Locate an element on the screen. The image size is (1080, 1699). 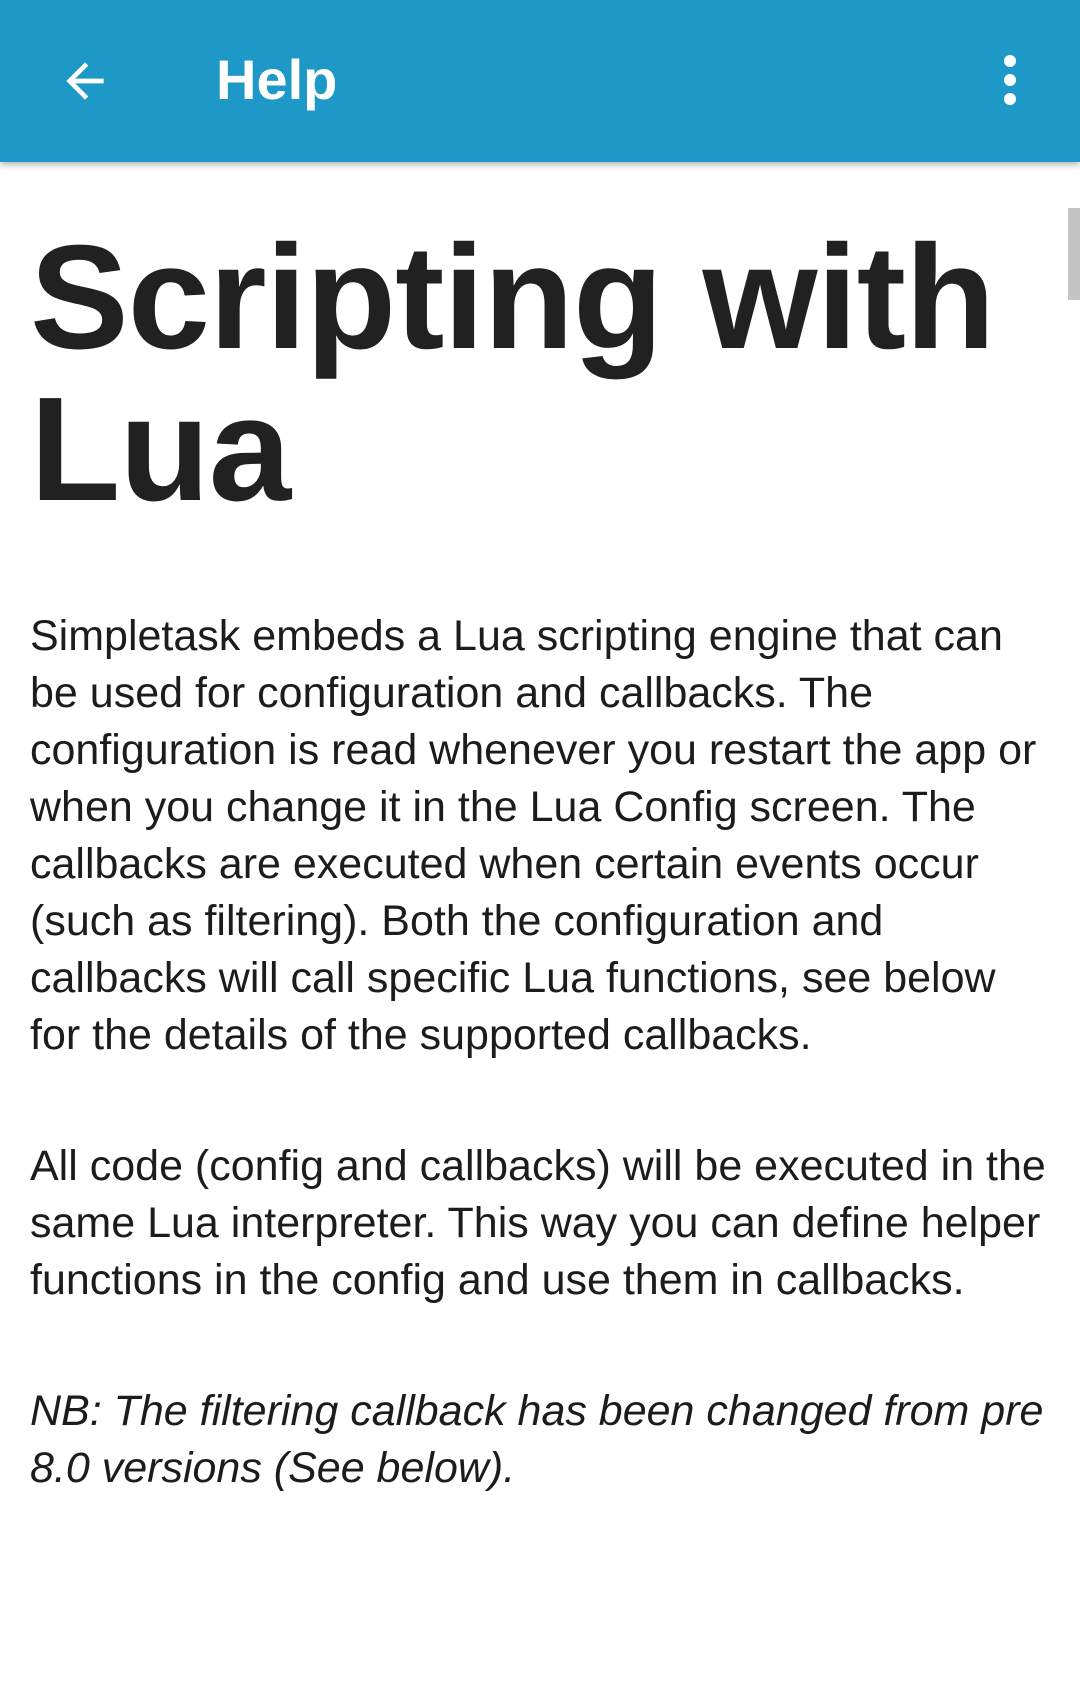
arrow-left-icon is located at coordinates (85, 81).